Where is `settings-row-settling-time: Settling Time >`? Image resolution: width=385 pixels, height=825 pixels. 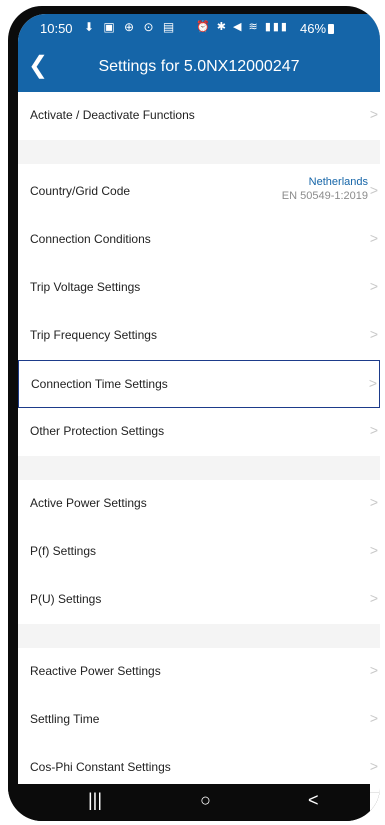
settings-row-settling-time: Settling Time > is located at coordinates (199, 720).